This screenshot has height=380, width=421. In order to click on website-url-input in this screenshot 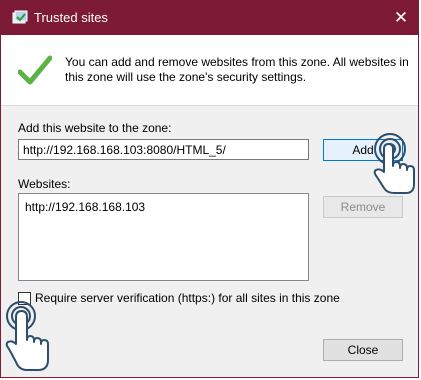, I will do `click(163, 149)`.